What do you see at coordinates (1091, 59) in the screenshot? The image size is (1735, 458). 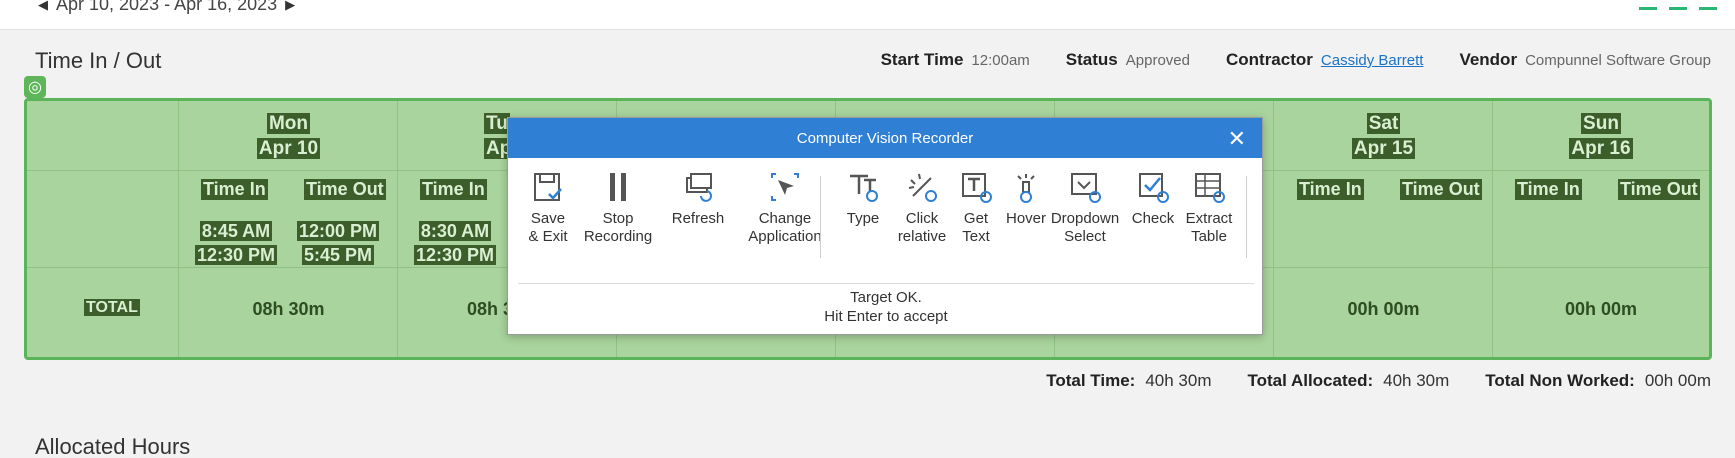 I see `status-label: Status` at bounding box center [1091, 59].